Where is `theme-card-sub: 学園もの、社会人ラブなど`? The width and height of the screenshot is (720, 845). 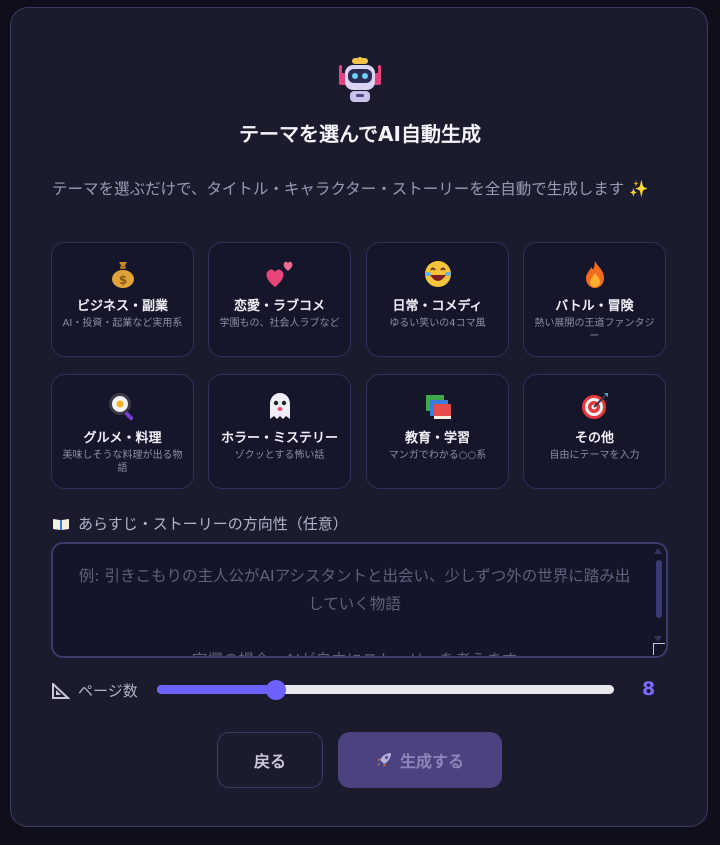
theme-card-sub: 学園もの、社会人ラブなど is located at coordinates (279, 323).